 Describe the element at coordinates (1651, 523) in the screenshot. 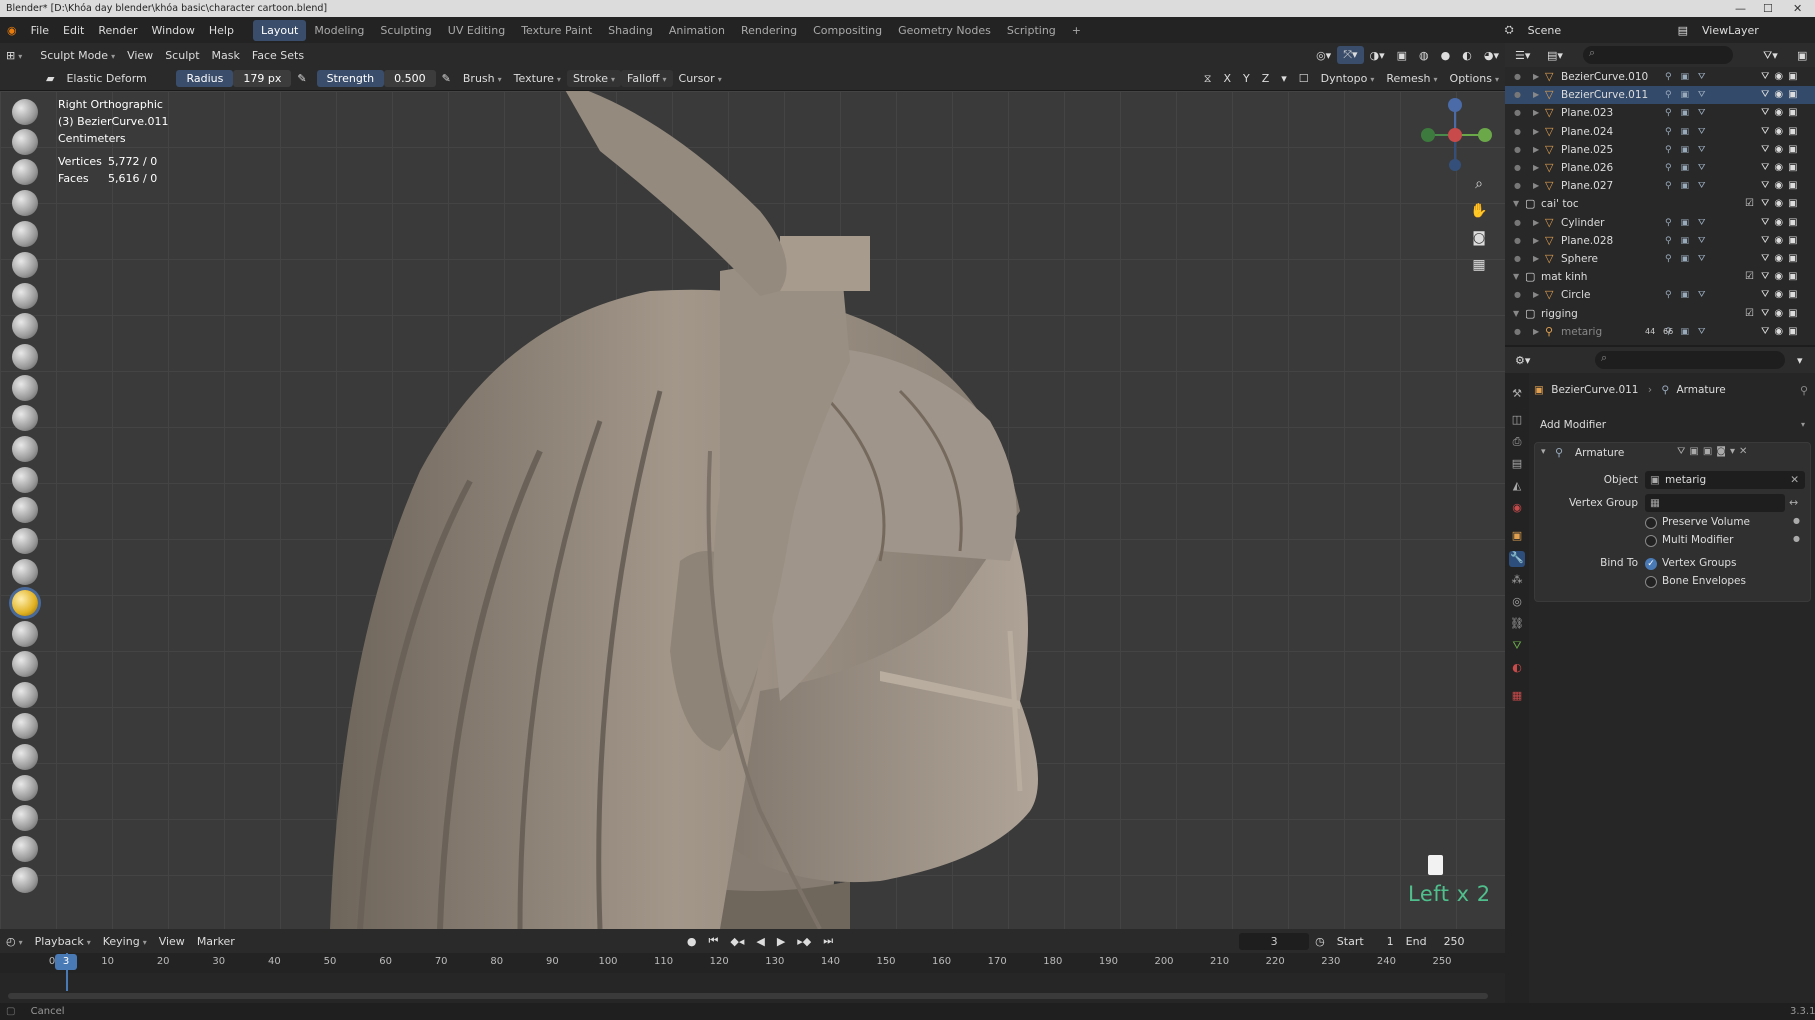

I see `preserve-volume-checkbox` at that location.